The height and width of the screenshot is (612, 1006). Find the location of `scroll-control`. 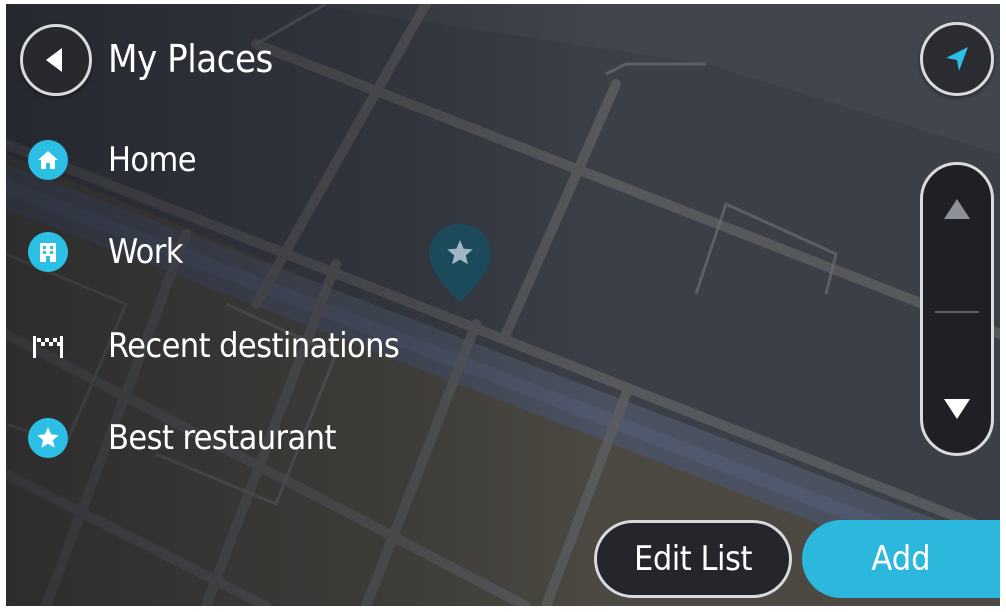

scroll-control is located at coordinates (957, 309).